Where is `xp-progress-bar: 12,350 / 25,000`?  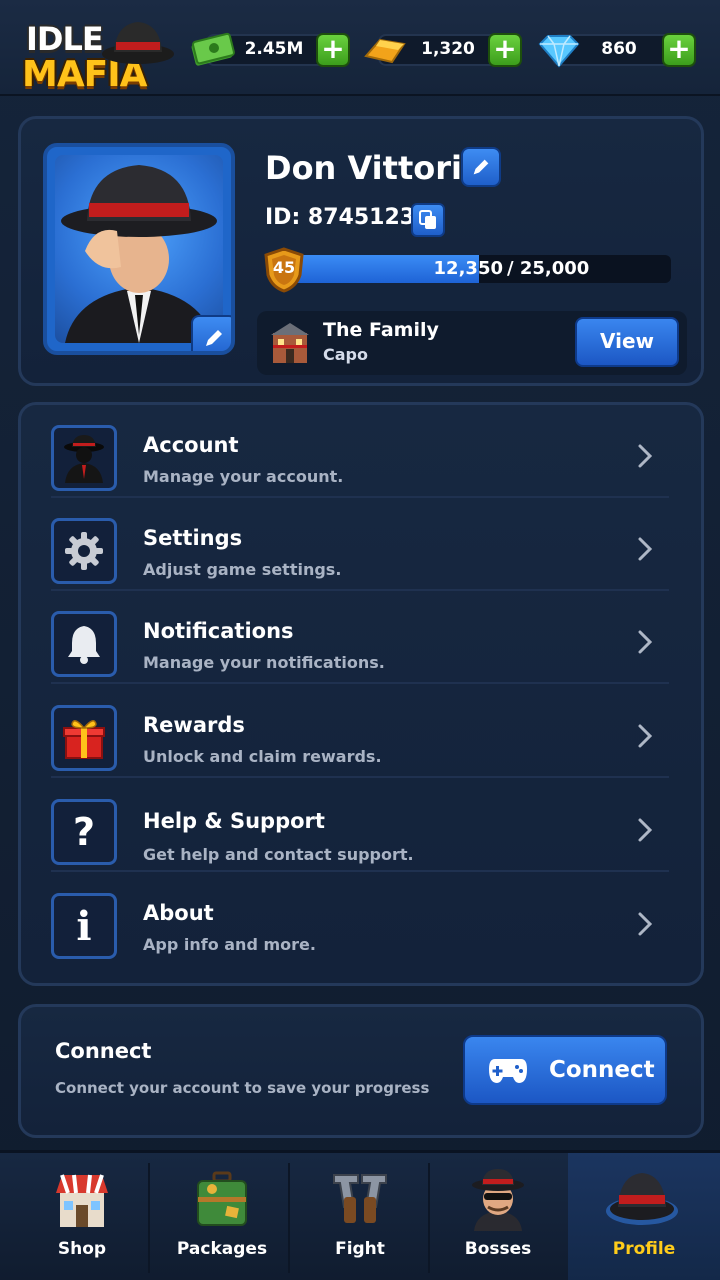 xp-progress-bar: 12,350 / 25,000 is located at coordinates (481, 269).